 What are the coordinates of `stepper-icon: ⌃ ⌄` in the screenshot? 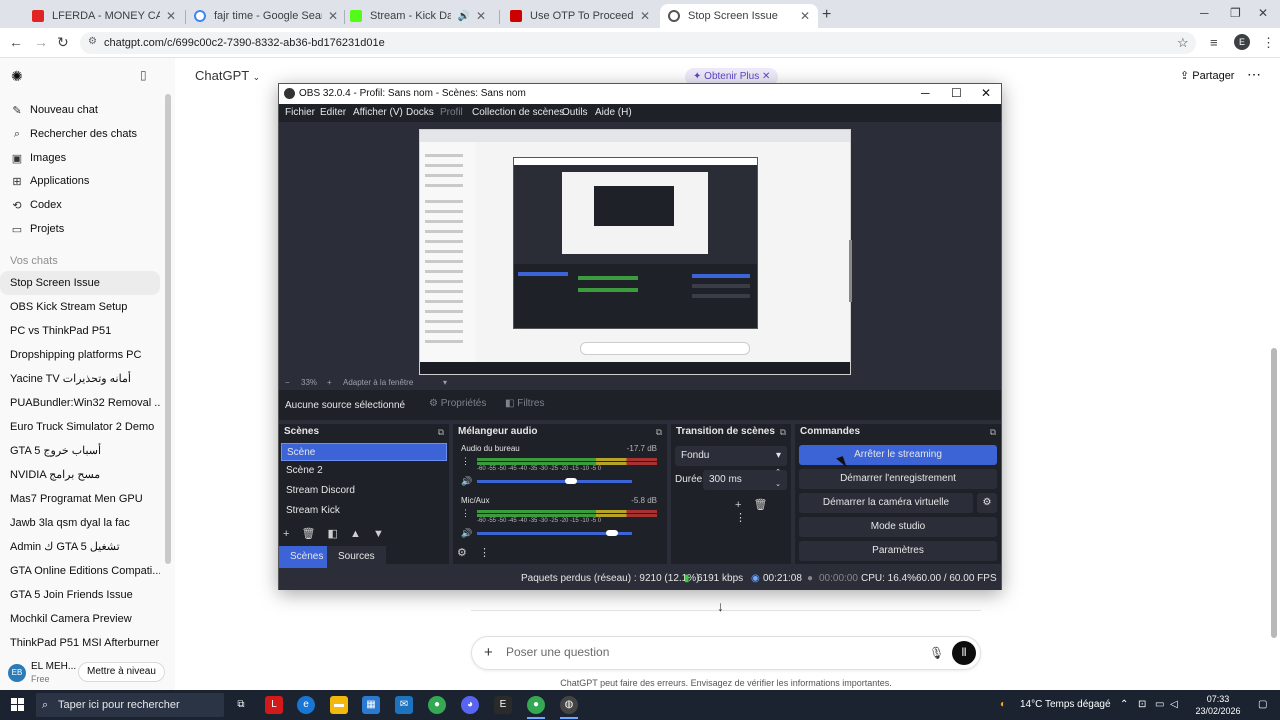 It's located at (778, 479).